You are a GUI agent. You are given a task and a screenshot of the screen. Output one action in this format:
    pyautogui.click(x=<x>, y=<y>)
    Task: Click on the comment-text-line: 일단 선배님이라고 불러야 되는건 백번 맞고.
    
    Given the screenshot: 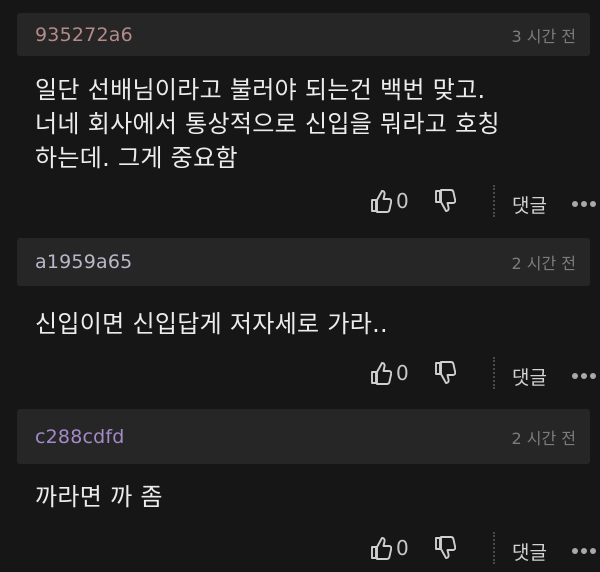 What is the action you would take?
    pyautogui.click(x=260, y=90)
    